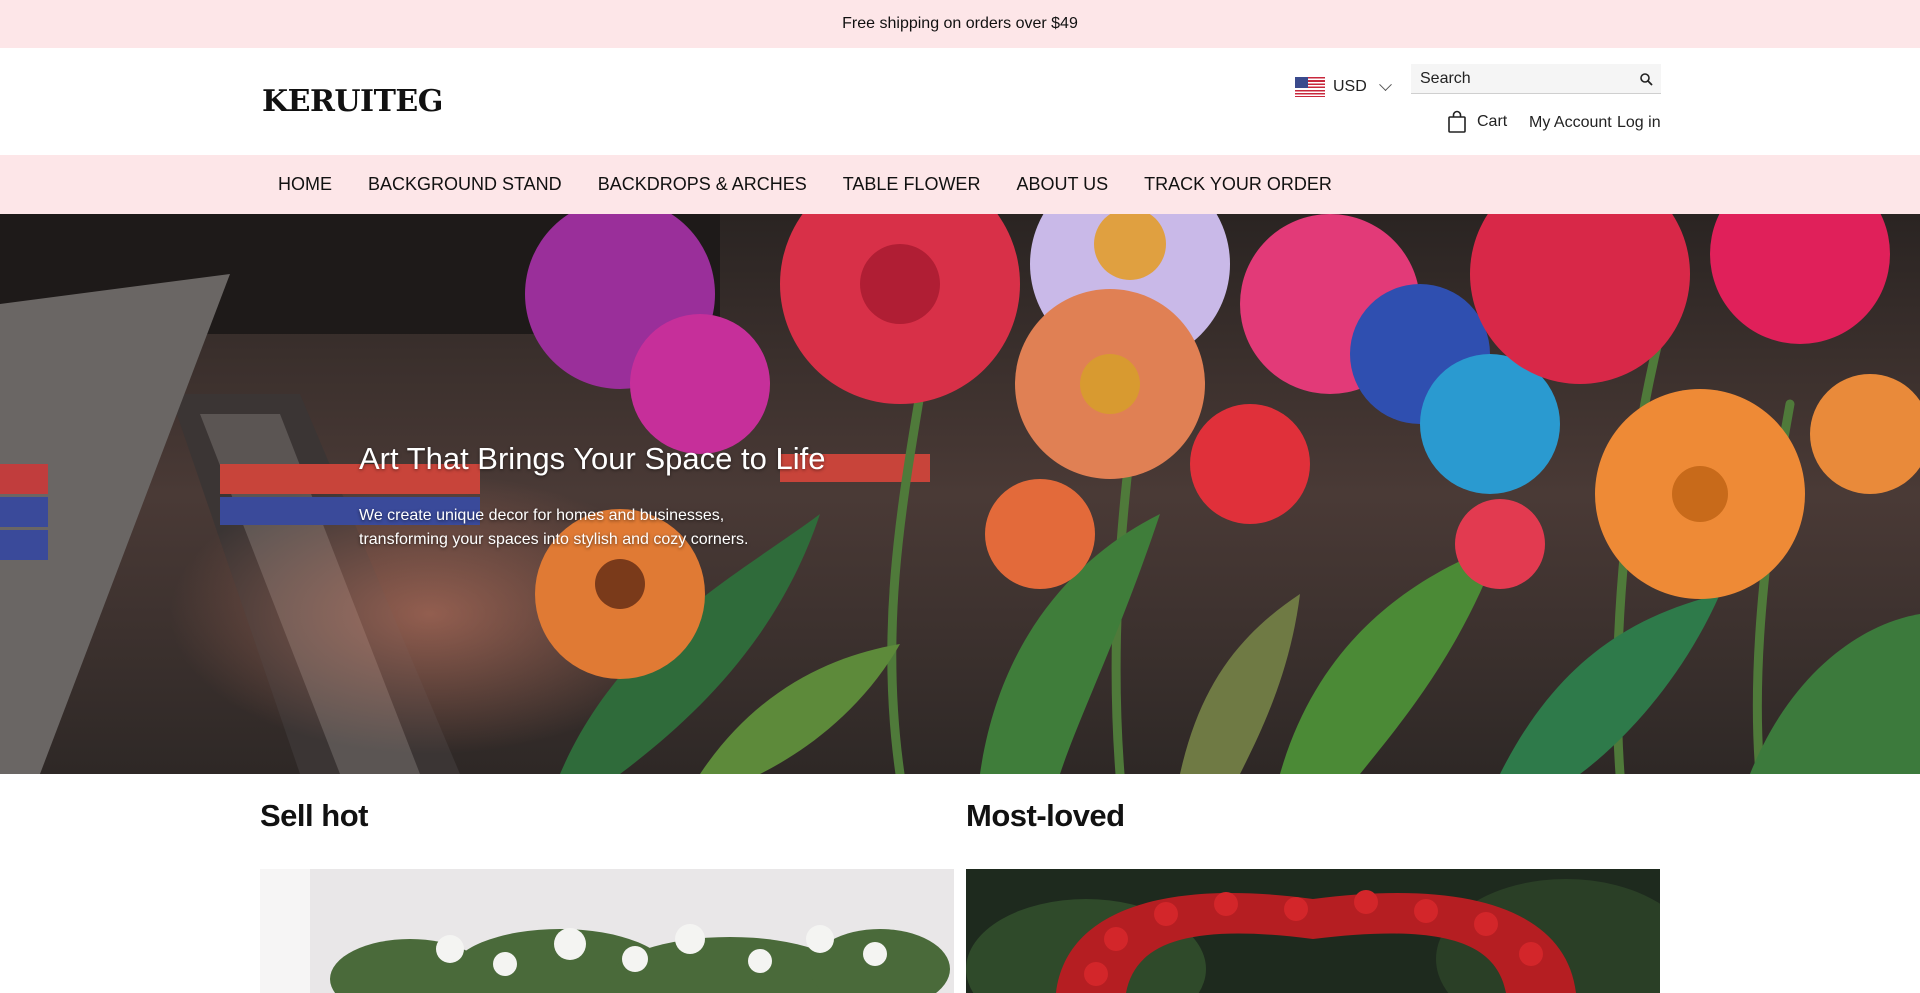 Image resolution: width=1920 pixels, height=993 pixels. What do you see at coordinates (1646, 79) in the screenshot?
I see `search-icon` at bounding box center [1646, 79].